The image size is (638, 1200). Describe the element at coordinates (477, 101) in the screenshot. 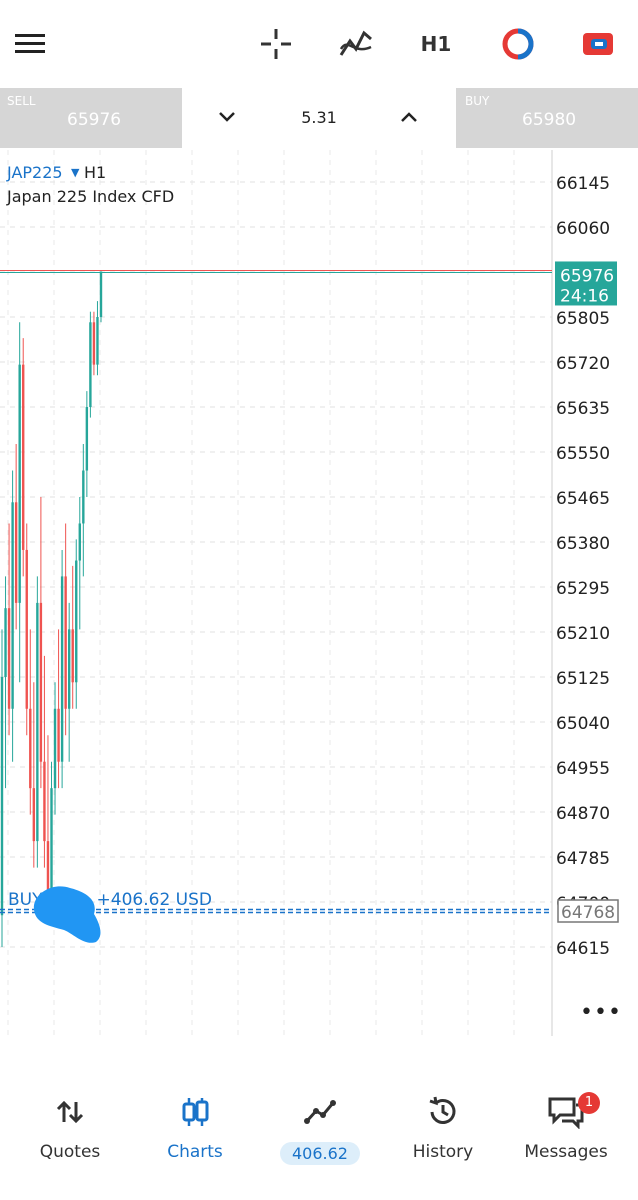

I see `buy-label: BUY` at that location.